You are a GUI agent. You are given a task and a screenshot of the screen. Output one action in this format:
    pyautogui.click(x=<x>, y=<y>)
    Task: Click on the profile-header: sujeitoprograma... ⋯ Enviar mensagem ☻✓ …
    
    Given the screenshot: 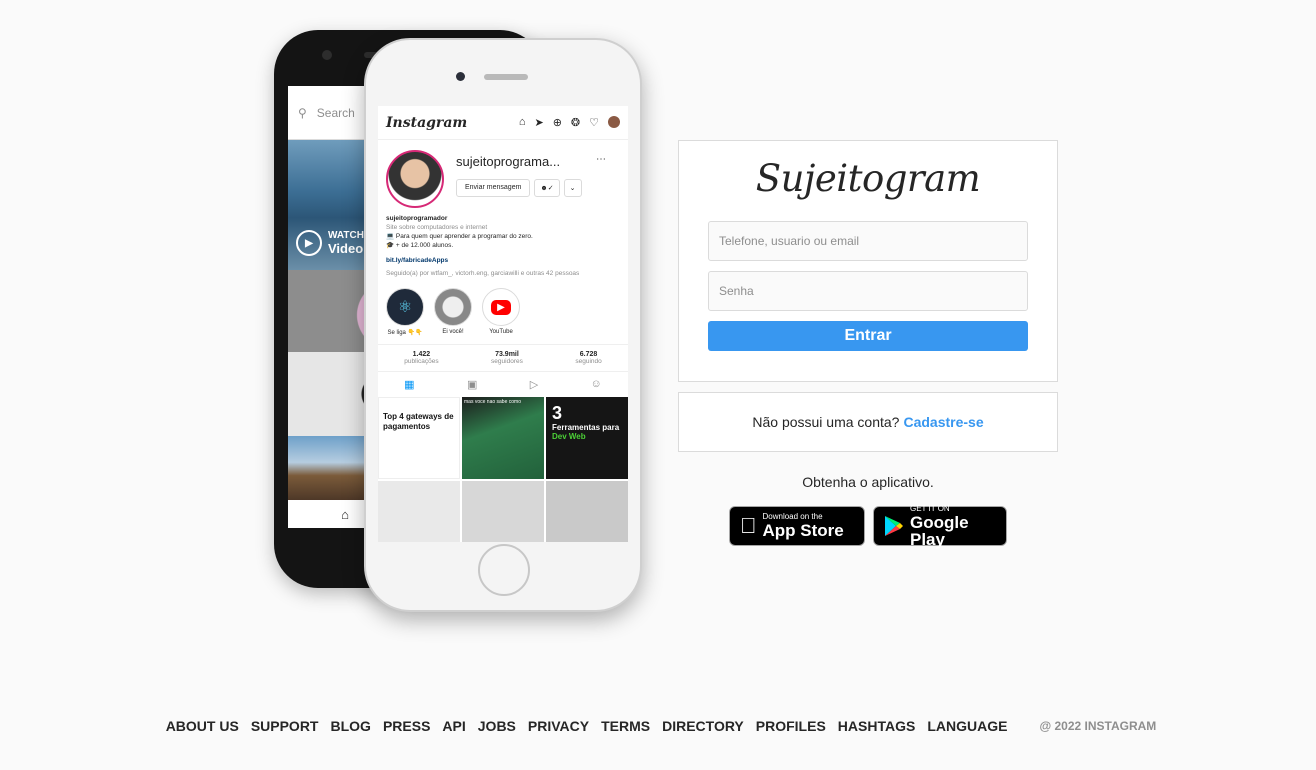 What is the action you would take?
    pyautogui.click(x=503, y=177)
    